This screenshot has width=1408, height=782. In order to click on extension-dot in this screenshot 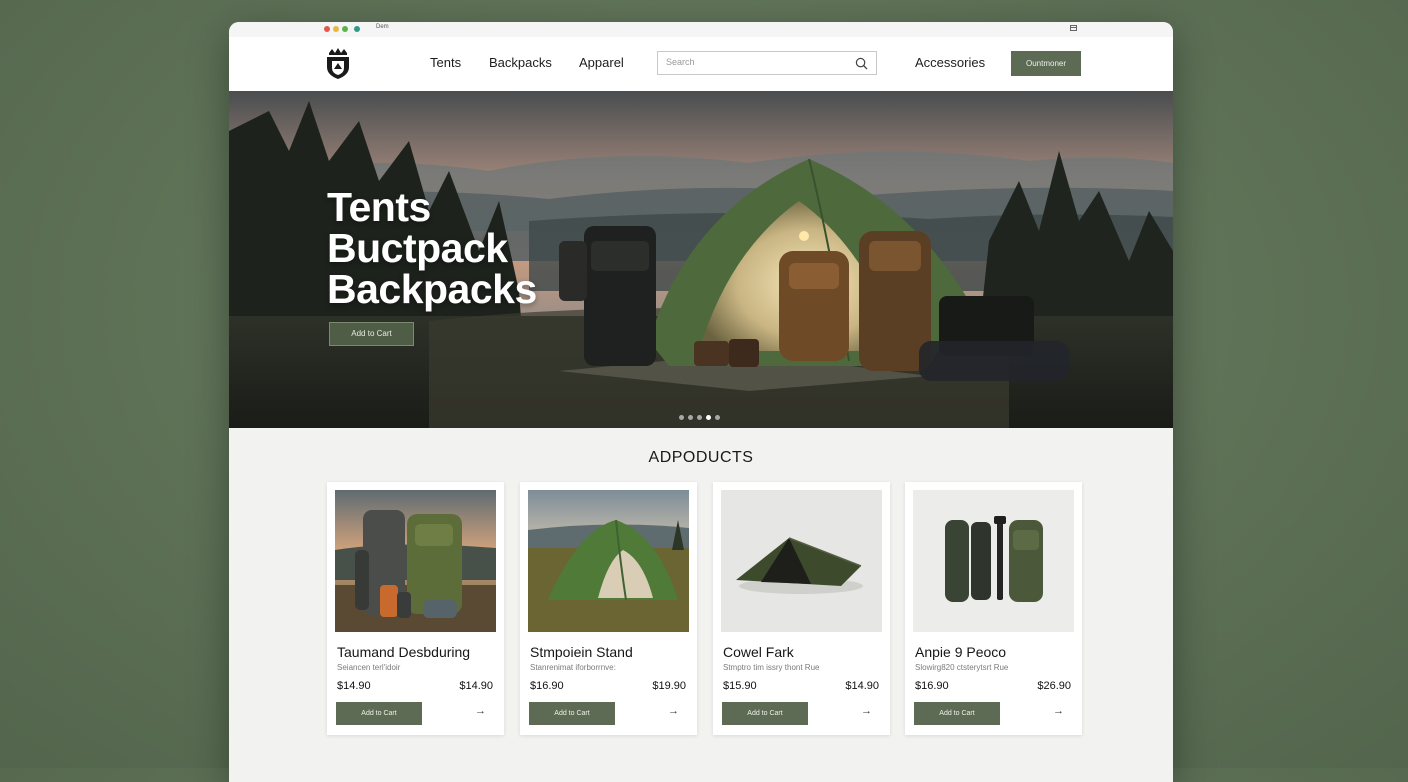, I will do `click(357, 29)`.